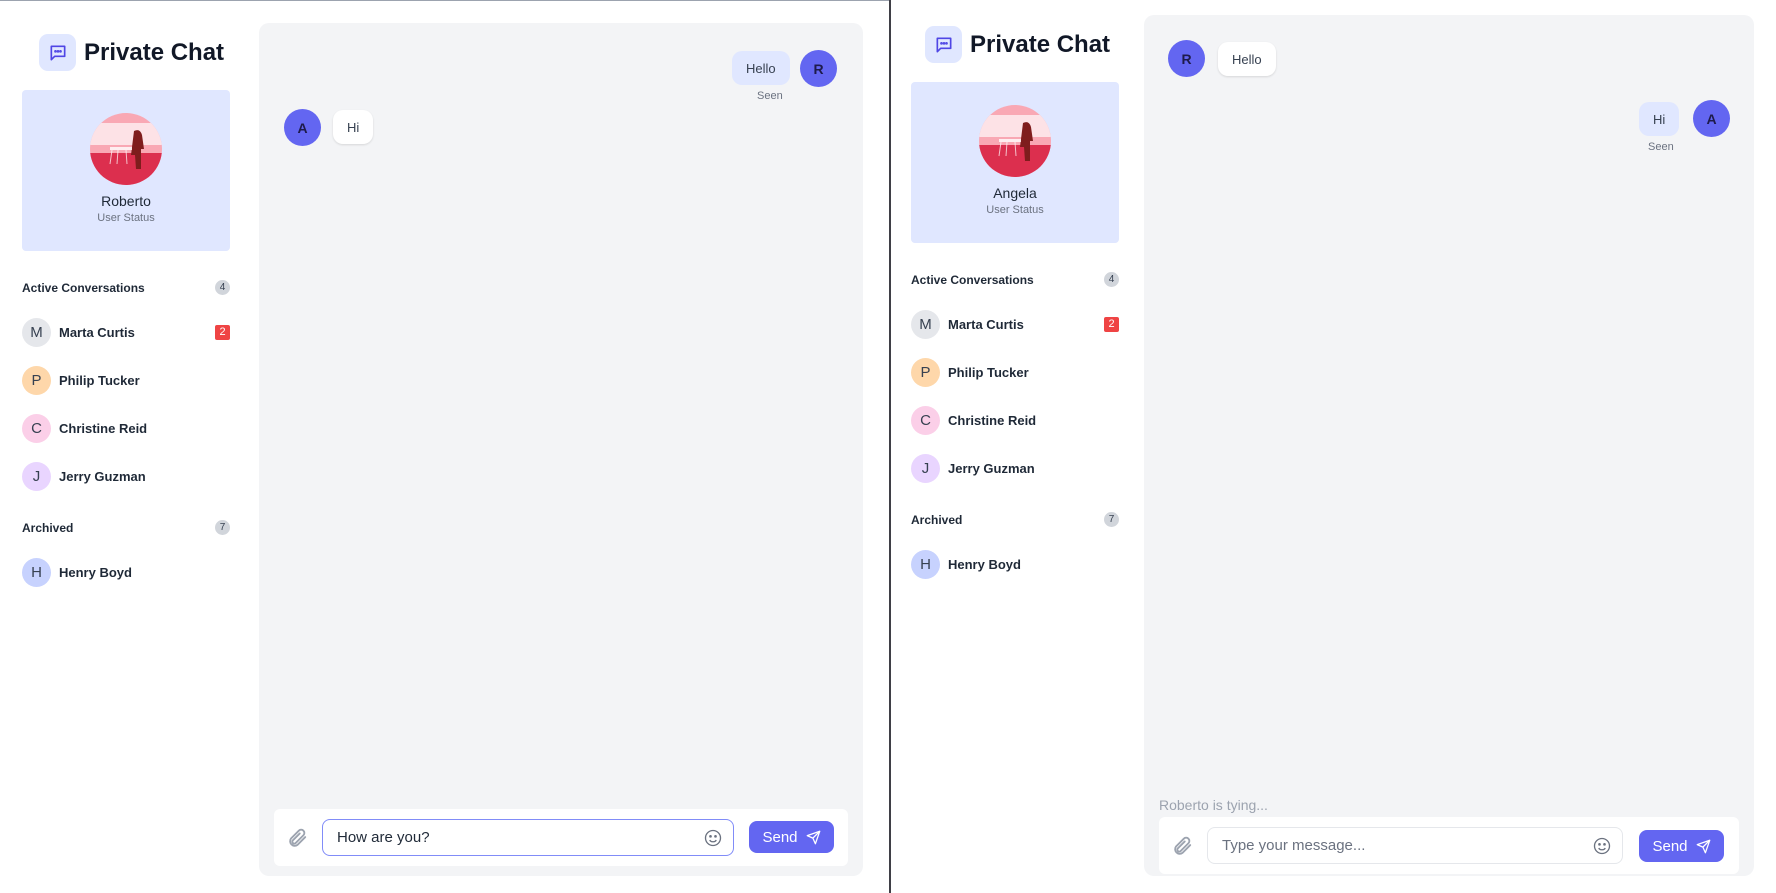 The image size is (1776, 893). I want to click on message-bubble-sent: Hello, so click(761, 68).